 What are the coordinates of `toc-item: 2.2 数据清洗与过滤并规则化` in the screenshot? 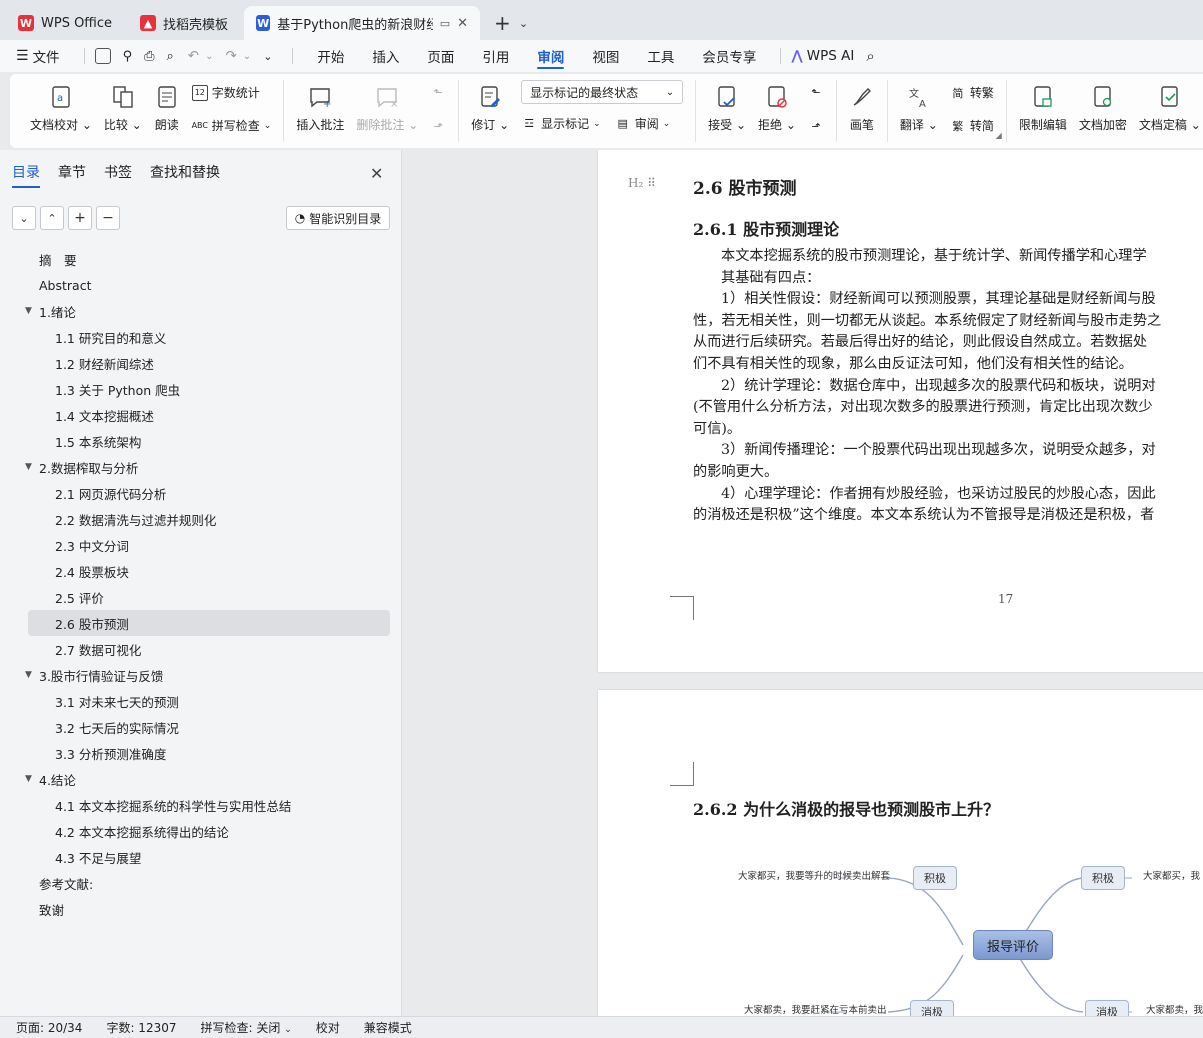 It's located at (201, 519).